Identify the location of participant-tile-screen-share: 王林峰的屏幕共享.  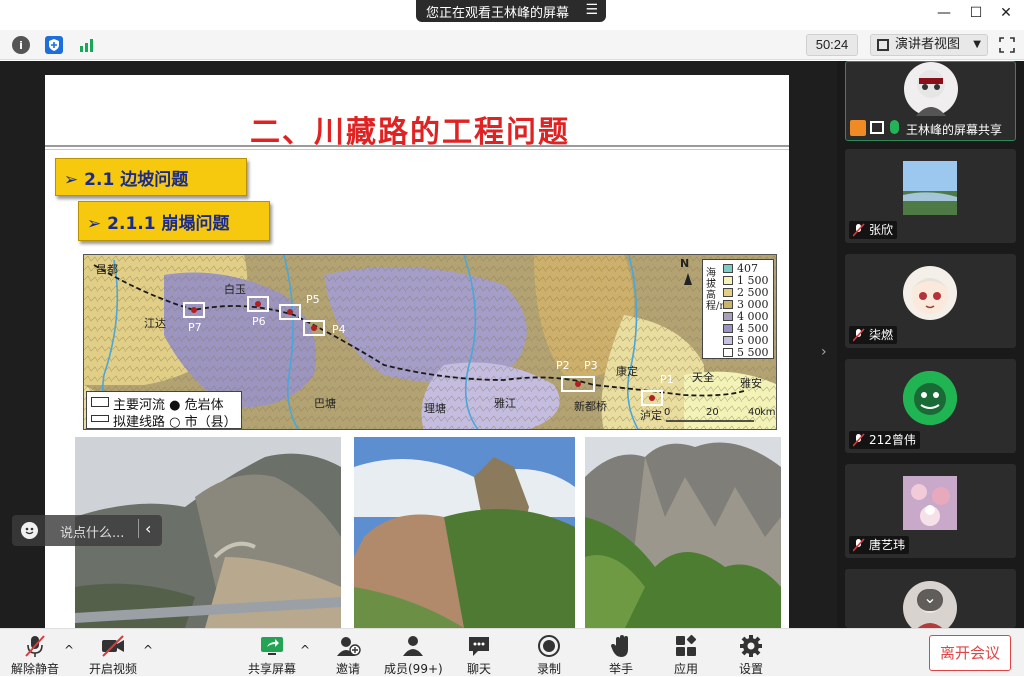
(930, 101).